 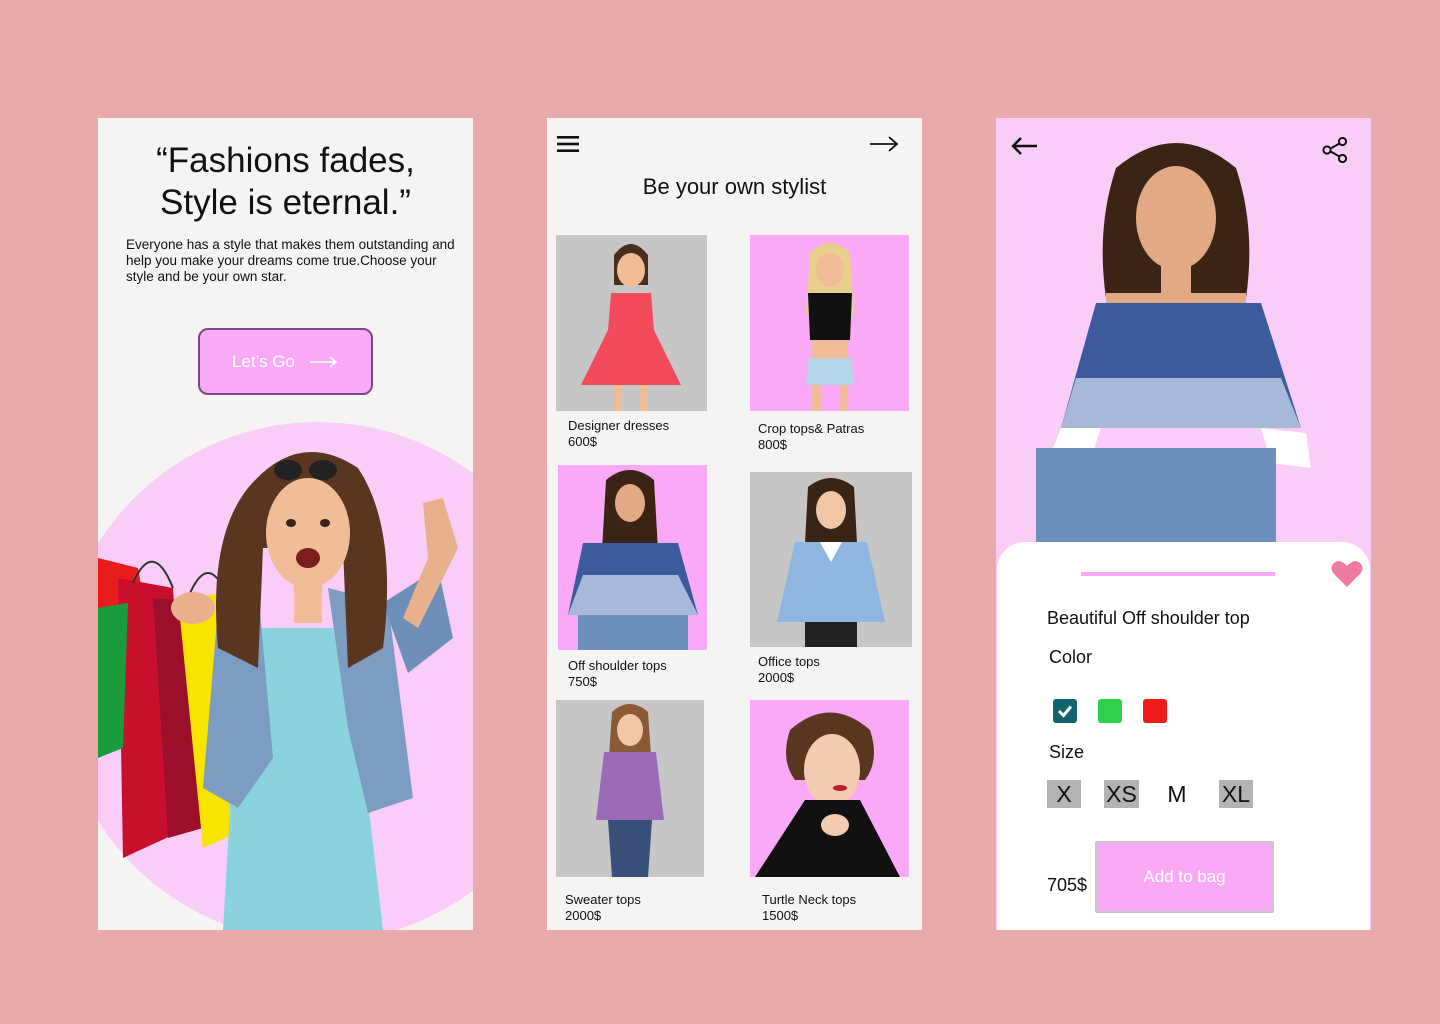 I want to click on product-name: Off shoulder tops, so click(x=617, y=665).